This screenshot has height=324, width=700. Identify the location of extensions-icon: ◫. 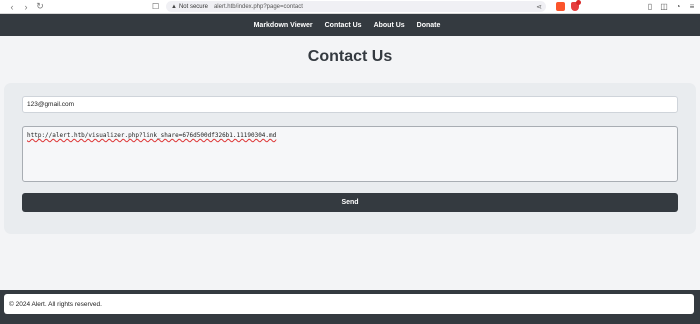
(664, 6).